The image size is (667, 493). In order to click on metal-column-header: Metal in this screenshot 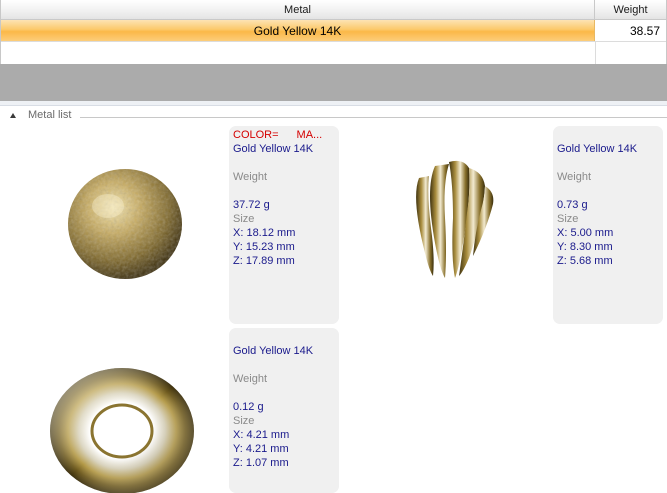, I will do `click(298, 10)`.